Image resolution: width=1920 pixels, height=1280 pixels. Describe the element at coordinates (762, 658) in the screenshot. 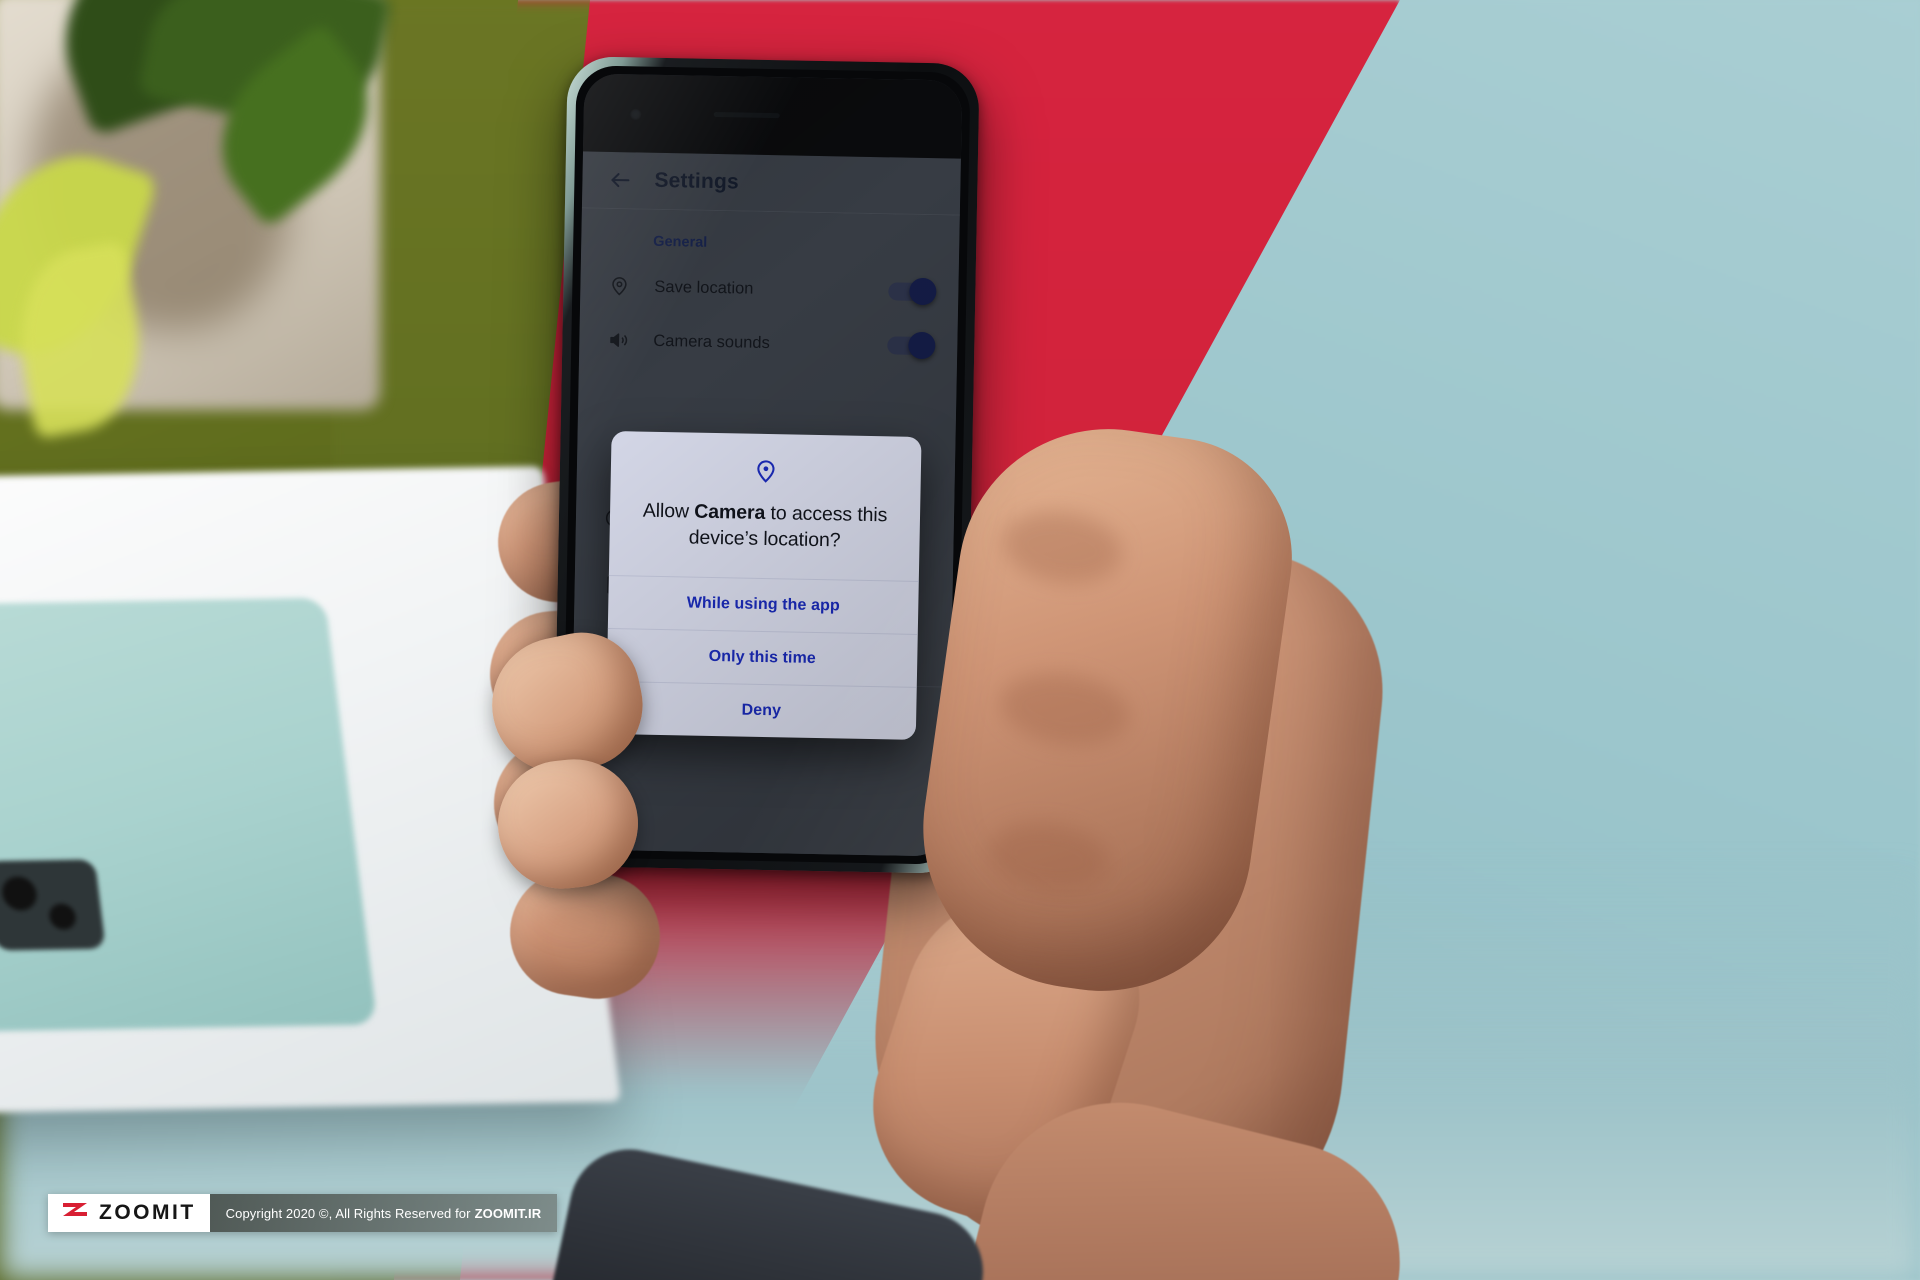

I see `dialog-button-only-this-time: Only this time` at that location.